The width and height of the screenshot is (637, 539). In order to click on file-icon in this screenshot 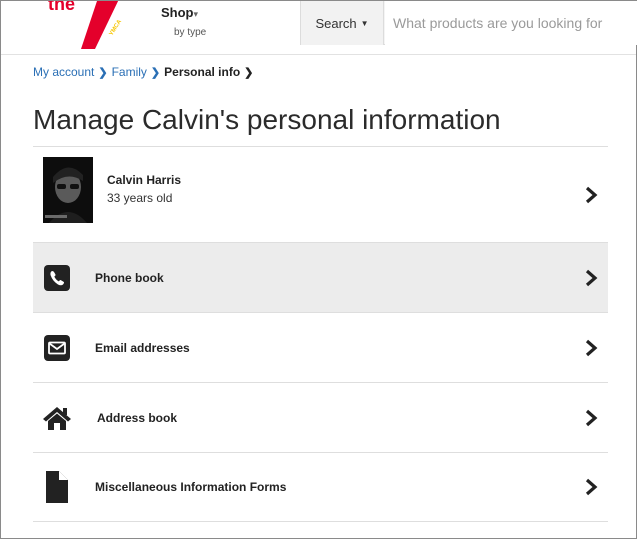, I will do `click(57, 487)`.